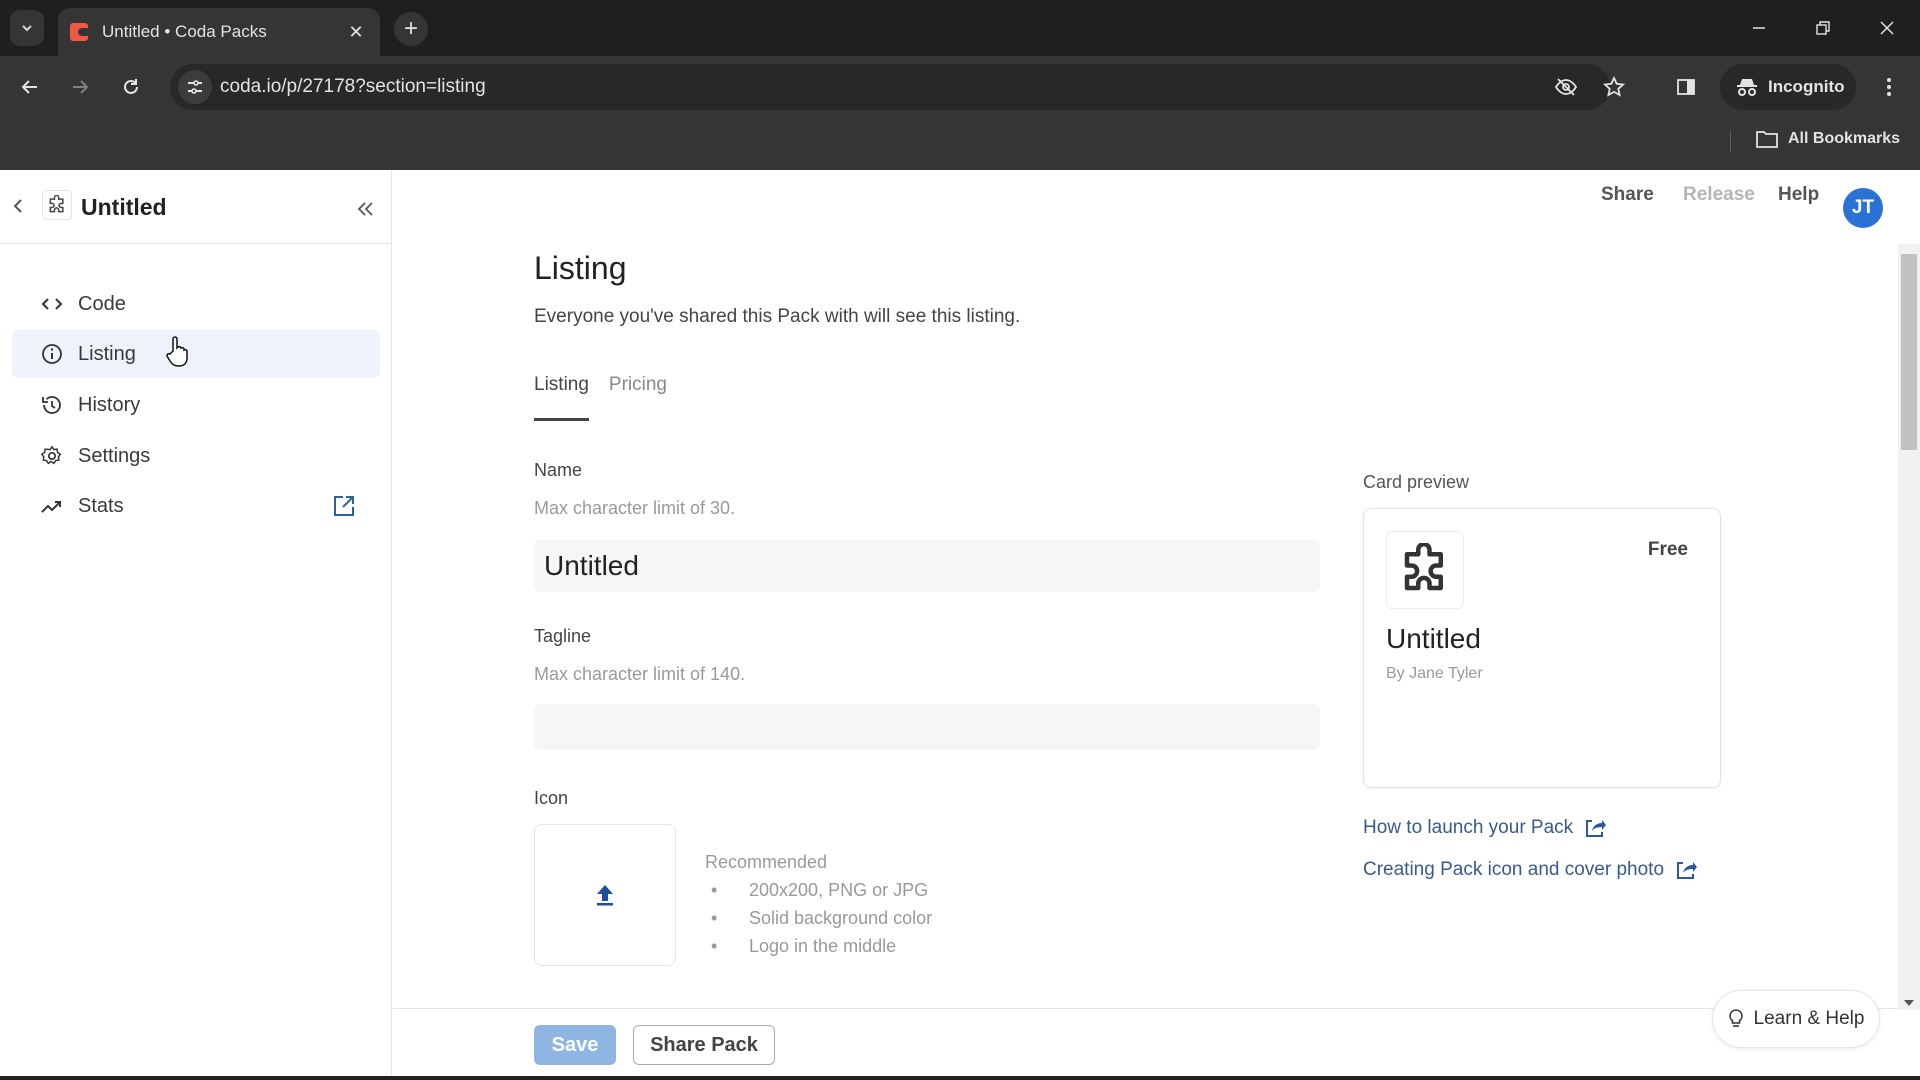 The image size is (1920, 1080). I want to click on tab-pricing: Pricing, so click(638, 397).